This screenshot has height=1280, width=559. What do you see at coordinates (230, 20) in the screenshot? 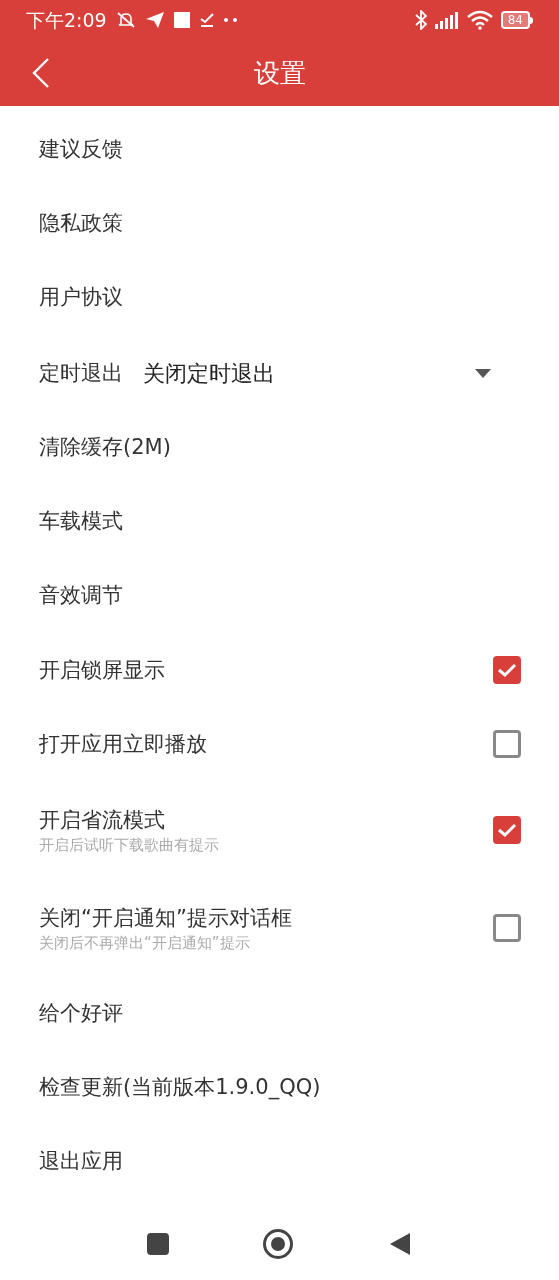
I see `more-dots-icon` at bounding box center [230, 20].